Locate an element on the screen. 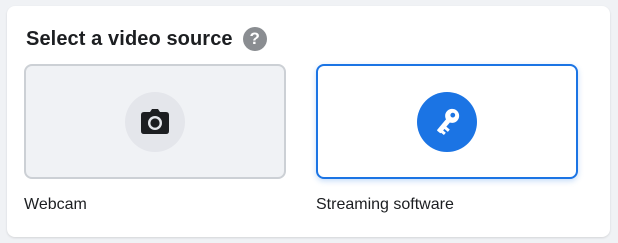 This screenshot has height=243, width=618. streaming-software-option-label: Streaming software is located at coordinates (385, 204).